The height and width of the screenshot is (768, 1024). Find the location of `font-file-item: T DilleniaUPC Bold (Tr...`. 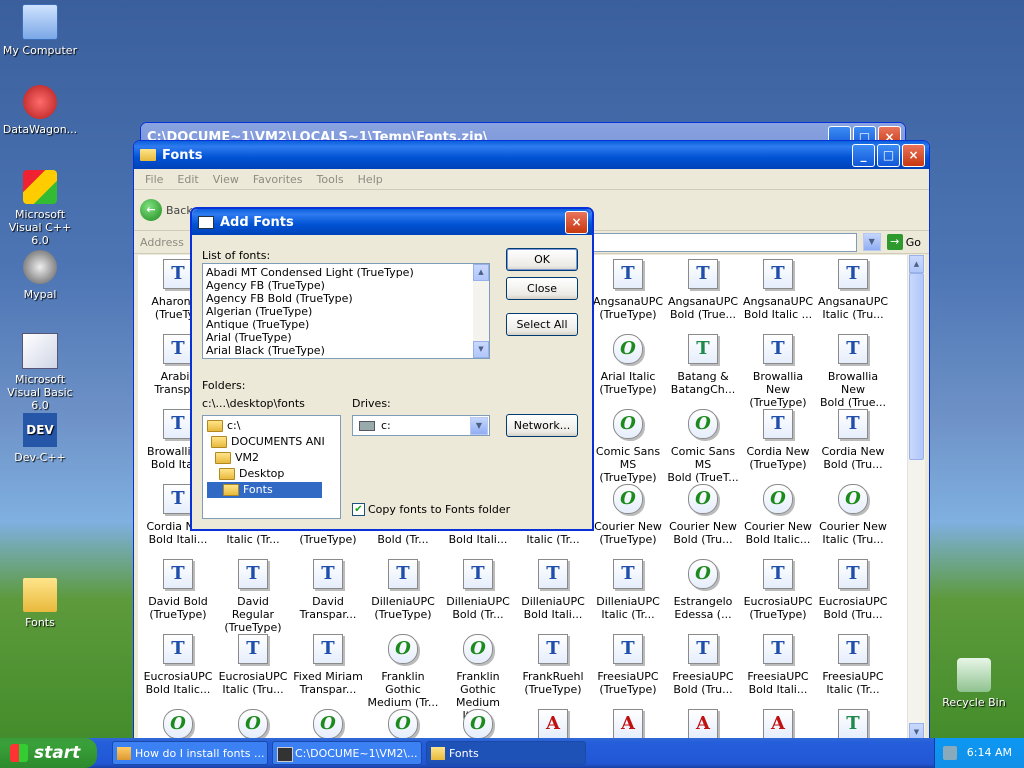

font-file-item: T DilleniaUPC Bold (Tr... is located at coordinates (478, 590).